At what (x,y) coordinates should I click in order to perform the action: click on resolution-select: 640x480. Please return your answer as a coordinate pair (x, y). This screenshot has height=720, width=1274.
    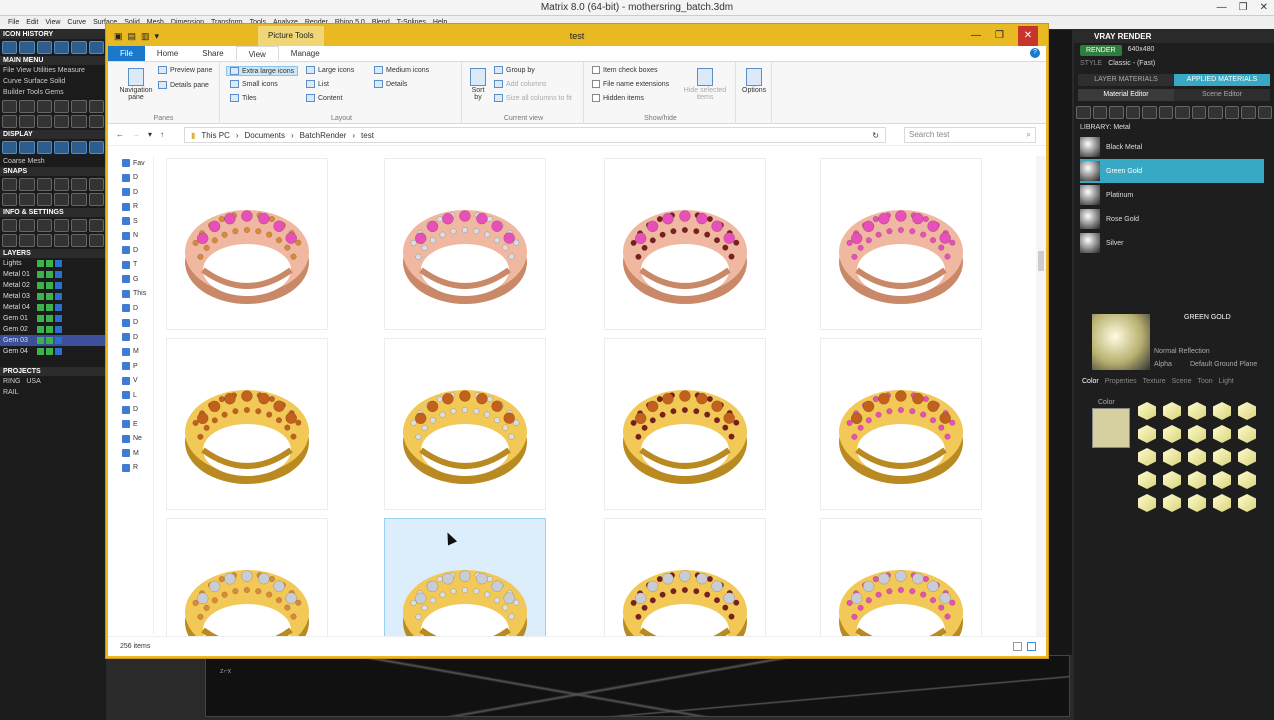
    Looking at the image, I should click on (1141, 50).